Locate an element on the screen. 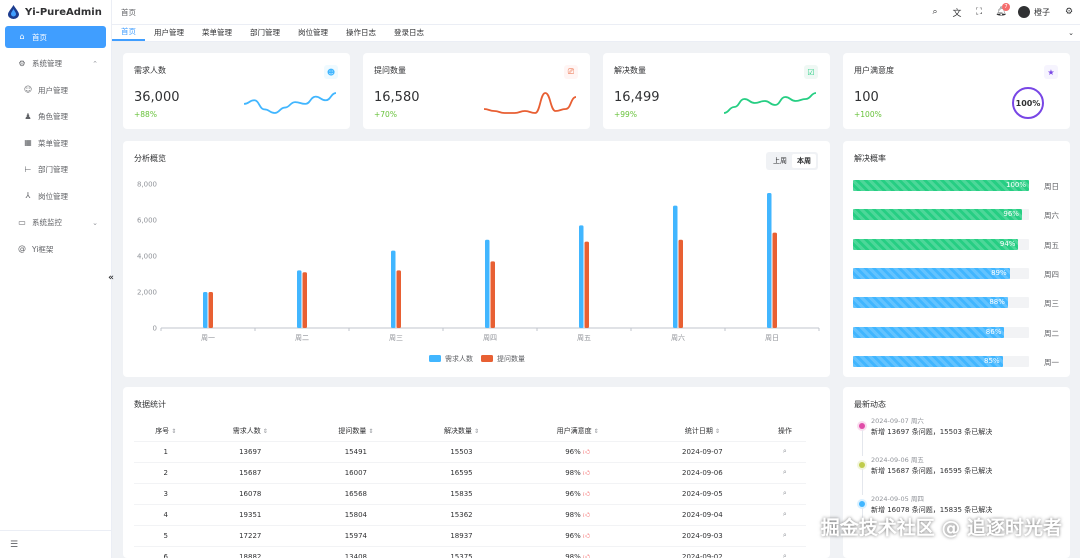 The image size is (1080, 558). settings-gear-icon: ⚙ is located at coordinates (1069, 12).